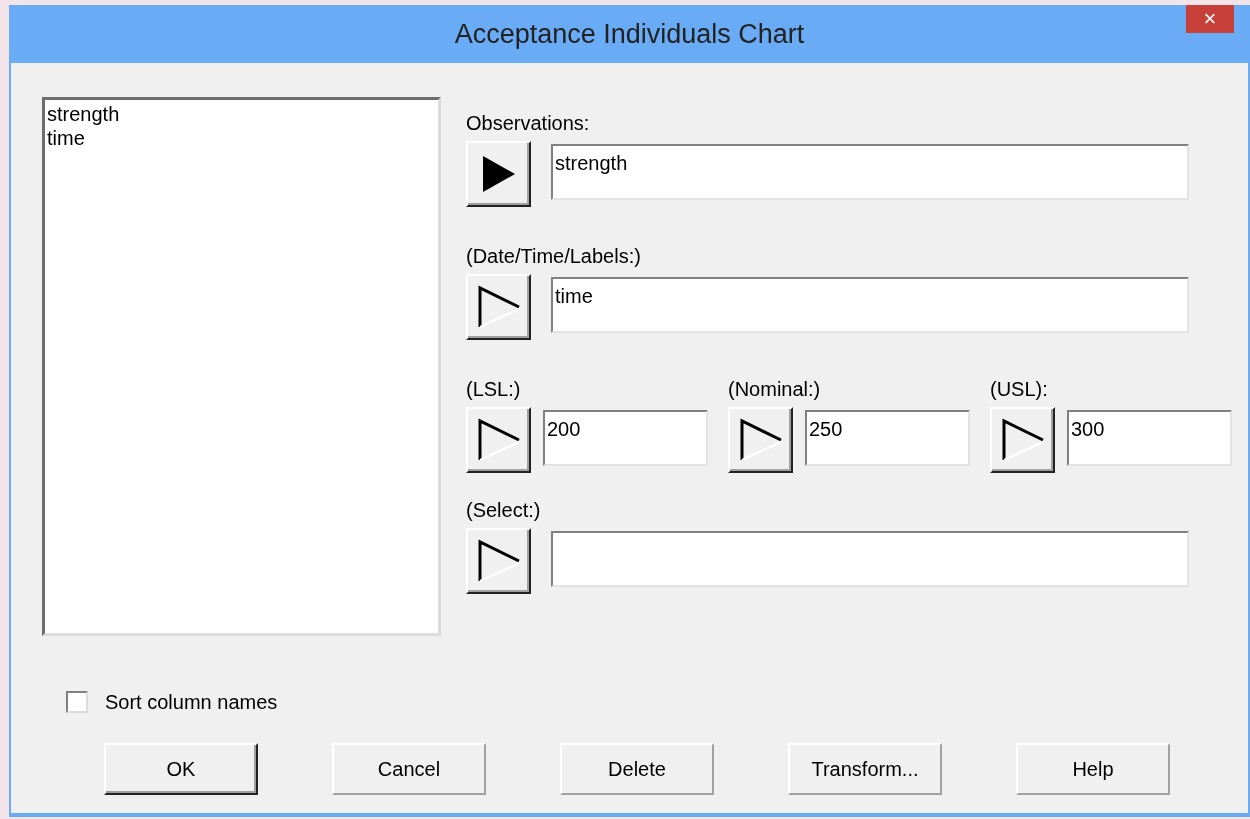  I want to click on input-field: 250, so click(887, 438).